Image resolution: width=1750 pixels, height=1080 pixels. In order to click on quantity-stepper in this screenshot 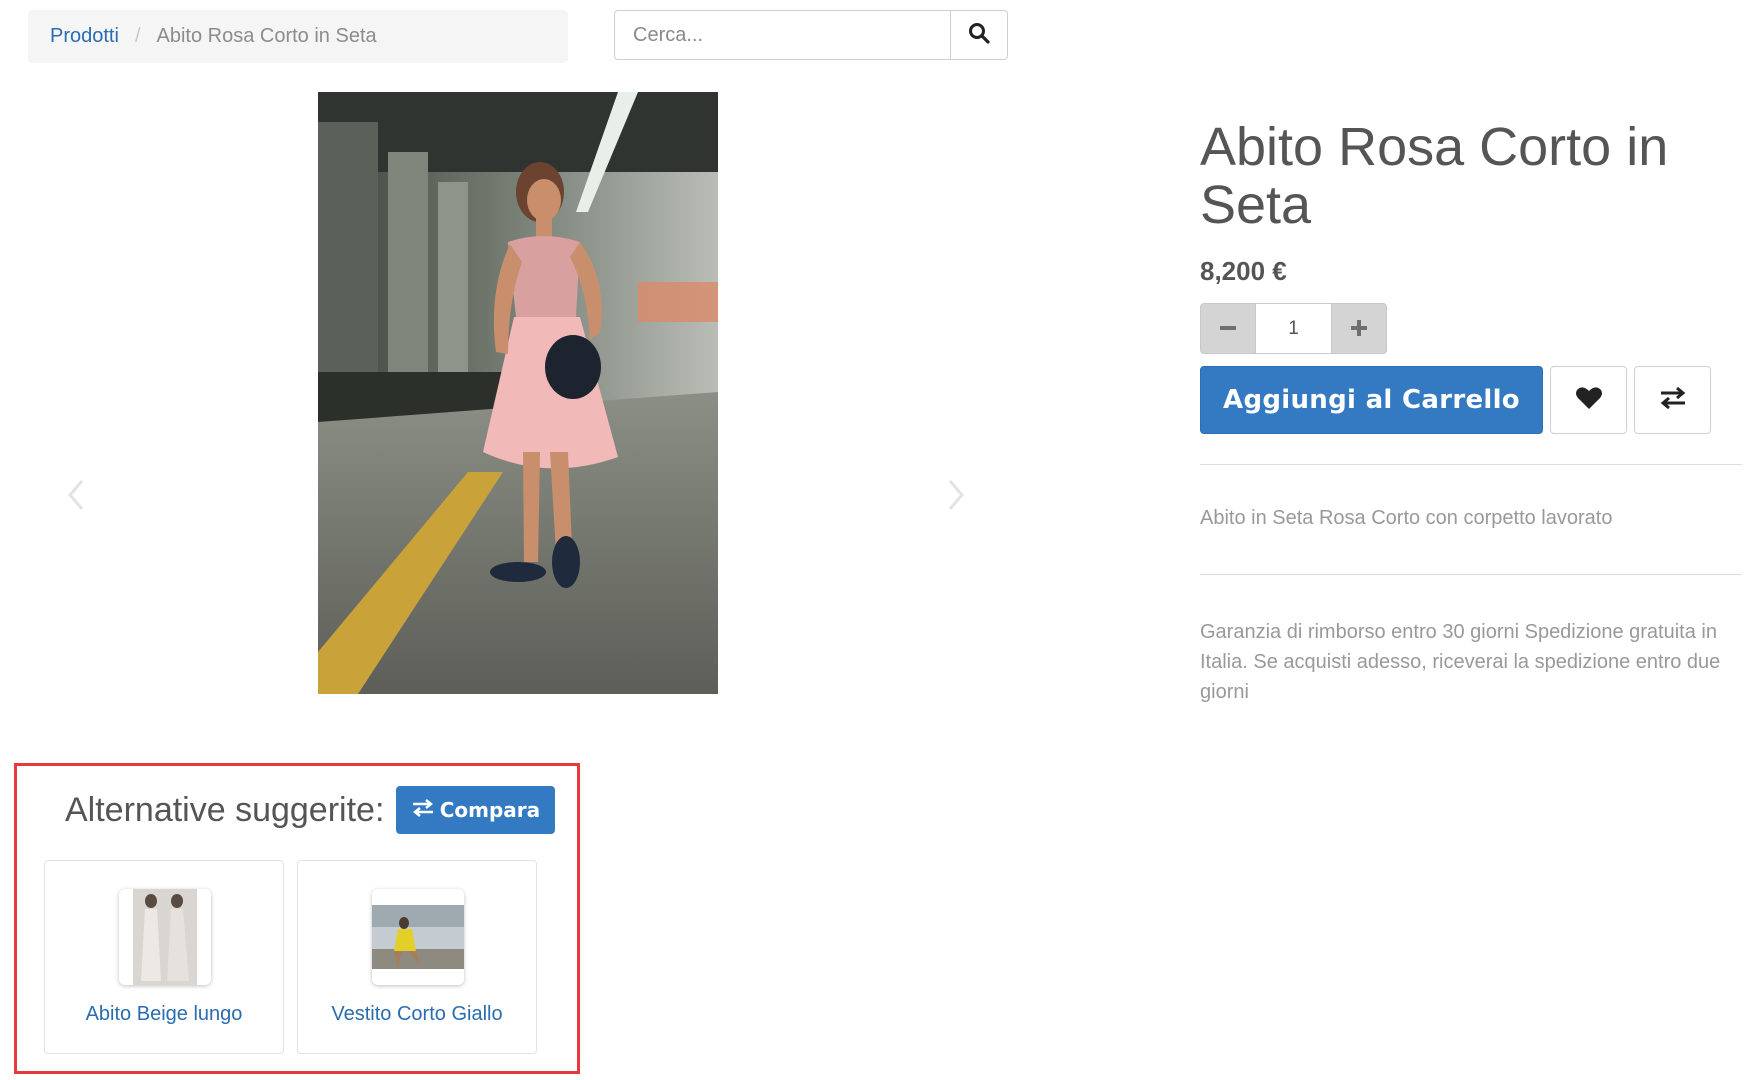, I will do `click(1293, 328)`.